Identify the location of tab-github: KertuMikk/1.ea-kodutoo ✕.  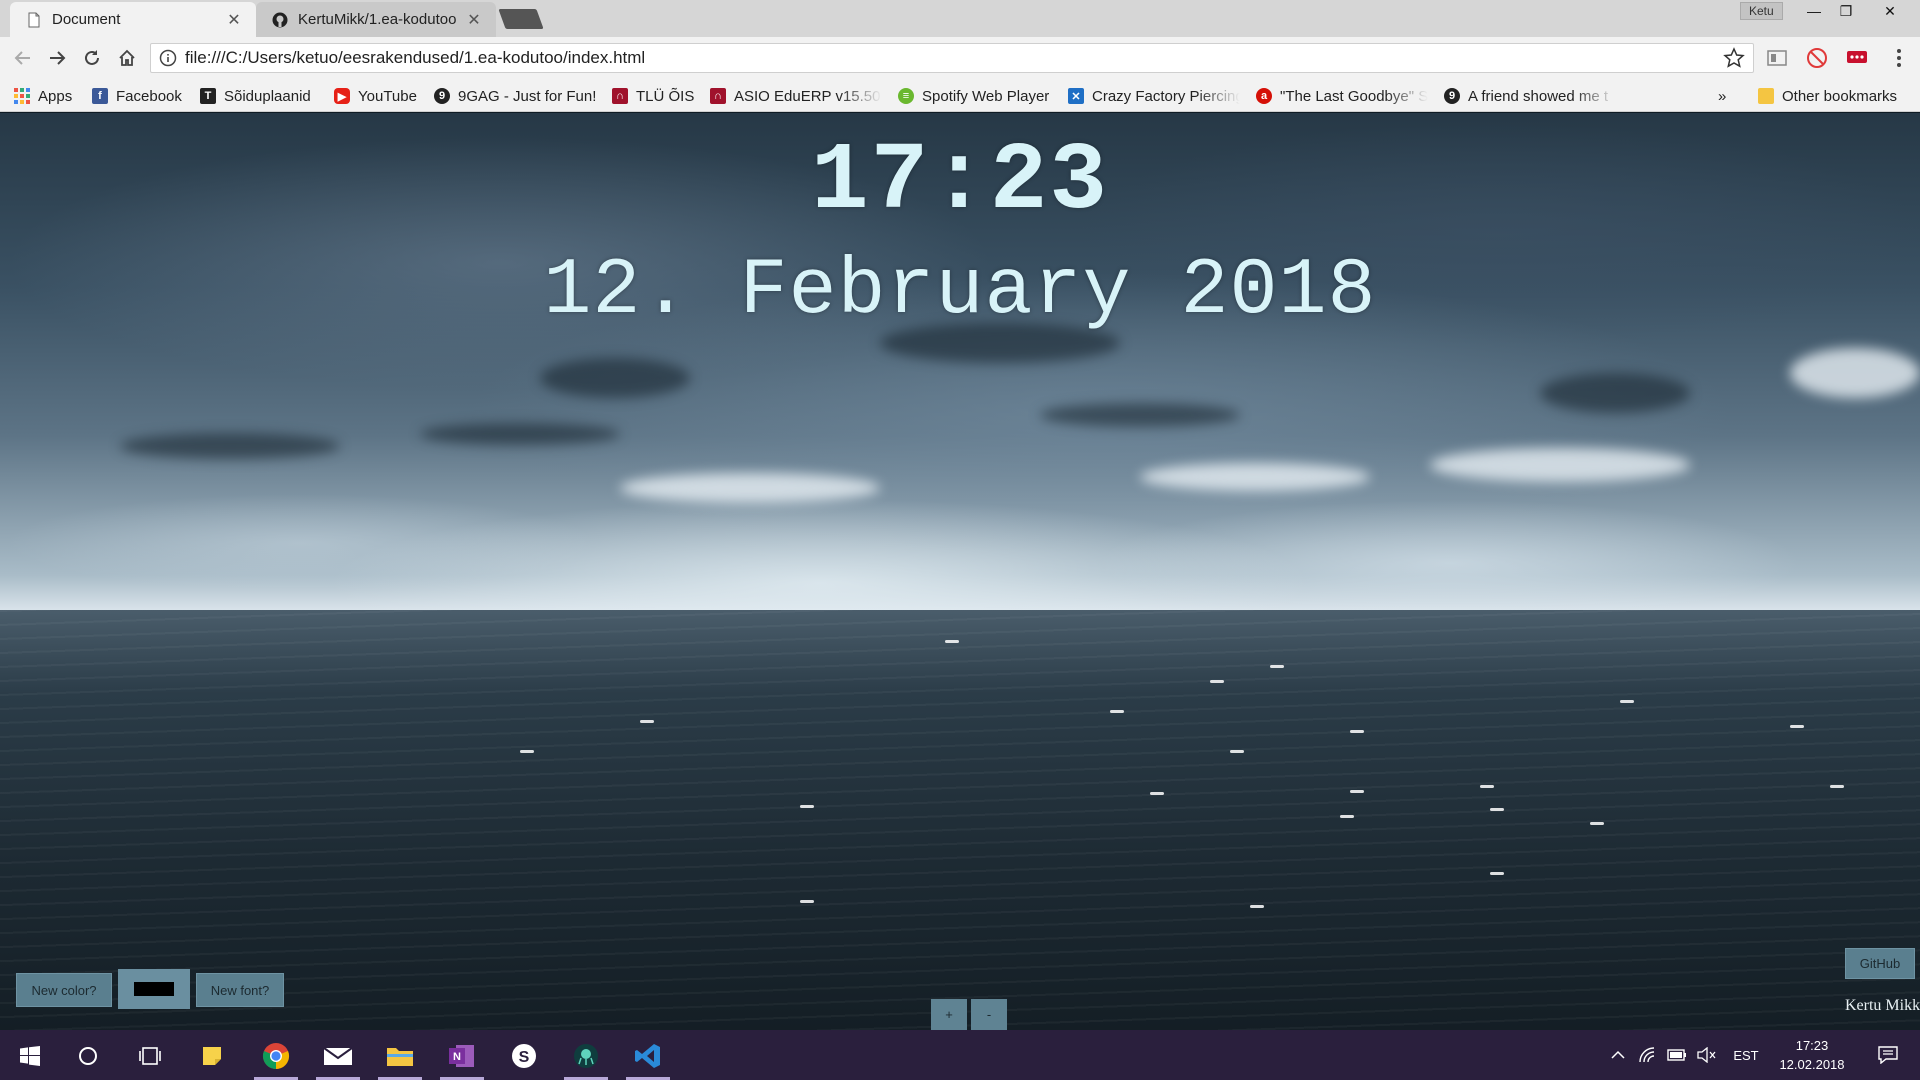
(376, 19).